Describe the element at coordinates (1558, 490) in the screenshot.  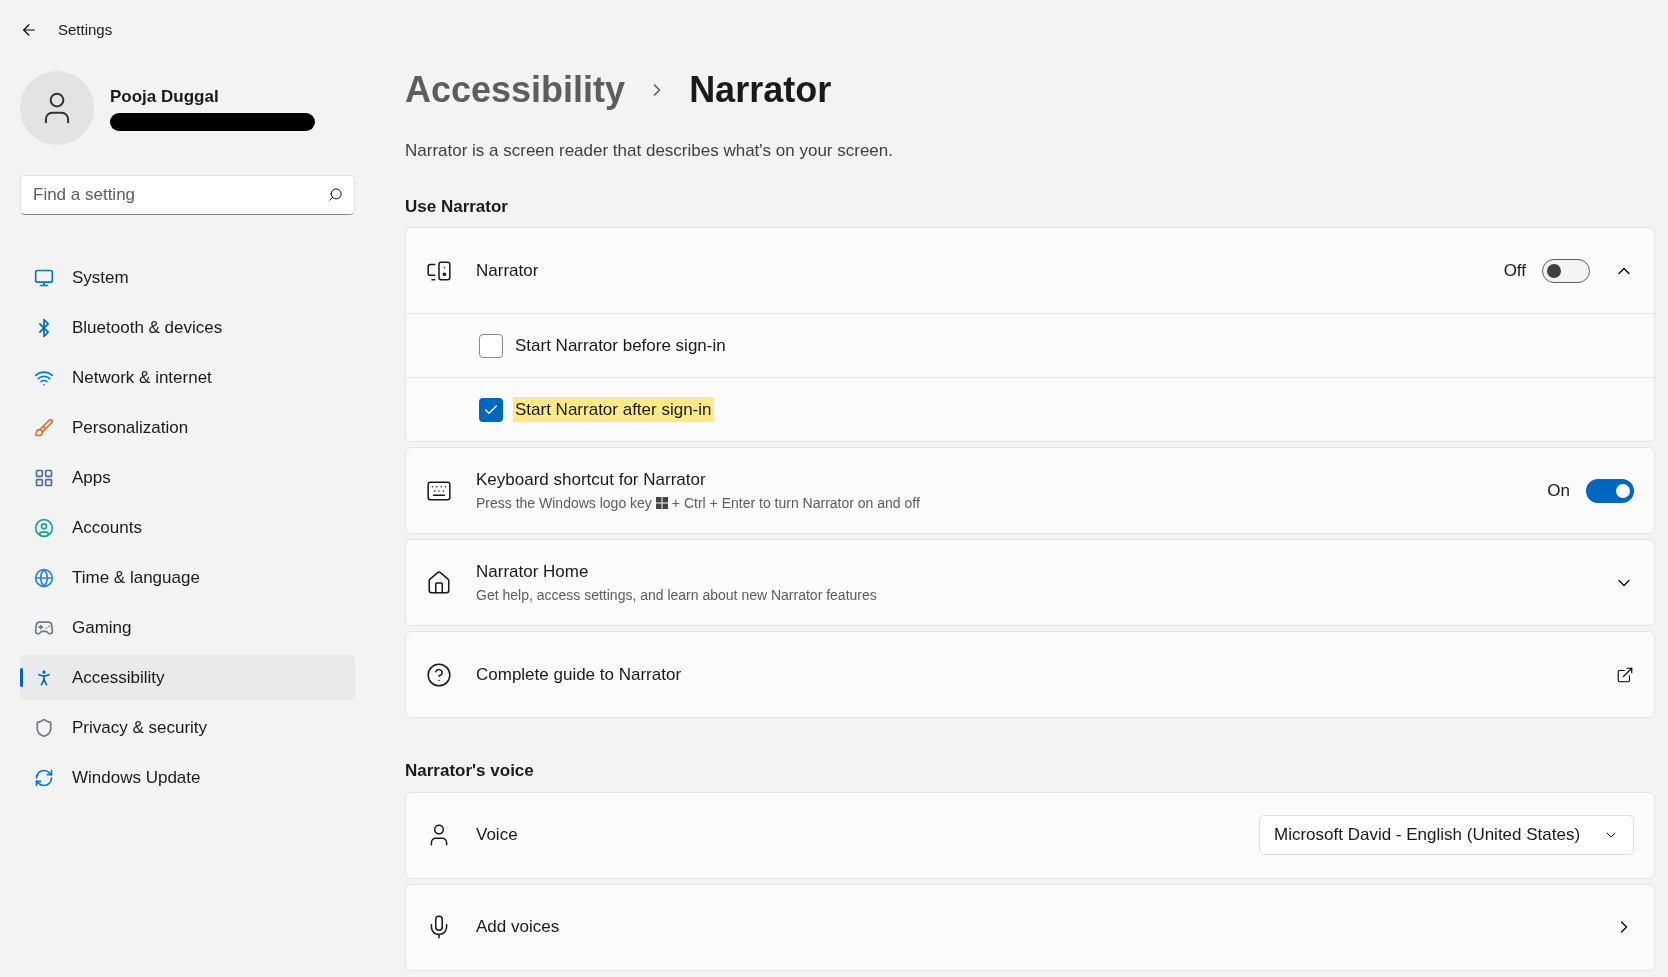
I see `toggle-state-label: On` at that location.